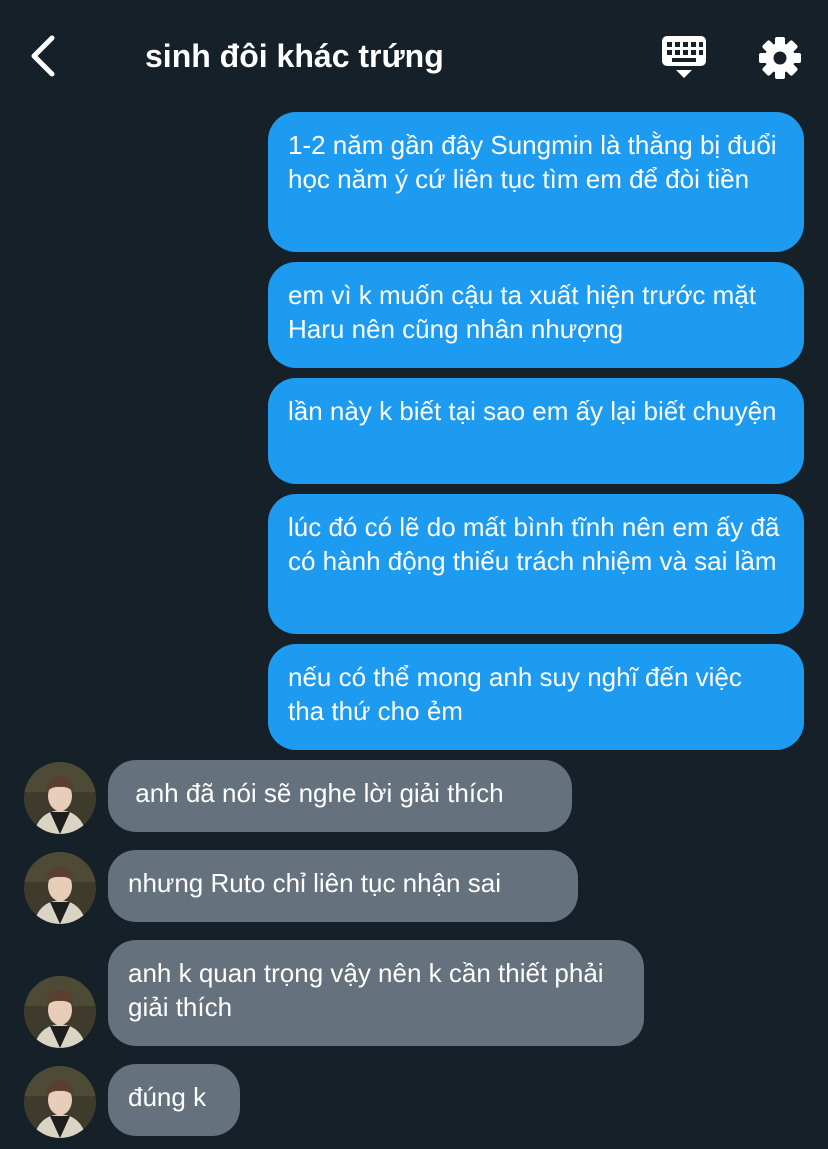 The image size is (828, 1149). I want to click on settings-button, so click(780, 58).